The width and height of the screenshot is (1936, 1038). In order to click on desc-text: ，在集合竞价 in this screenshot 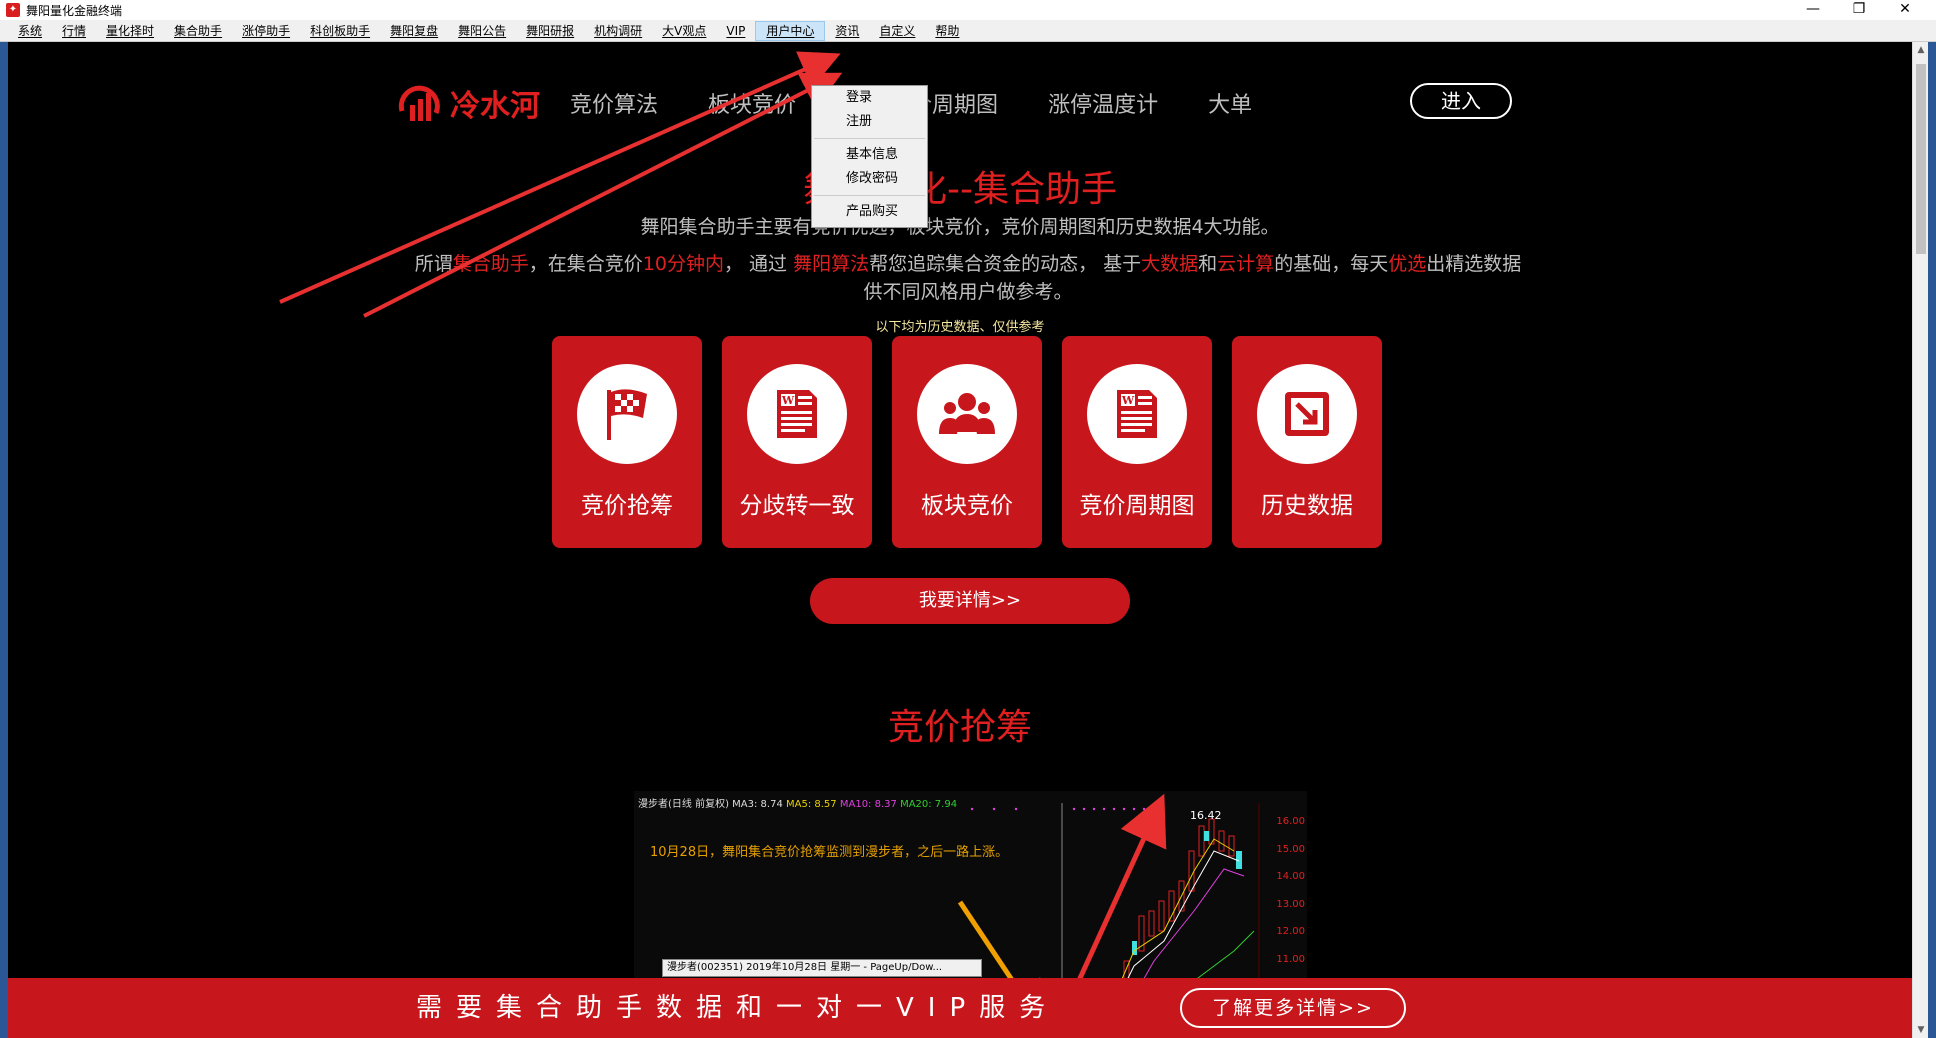, I will do `click(585, 264)`.